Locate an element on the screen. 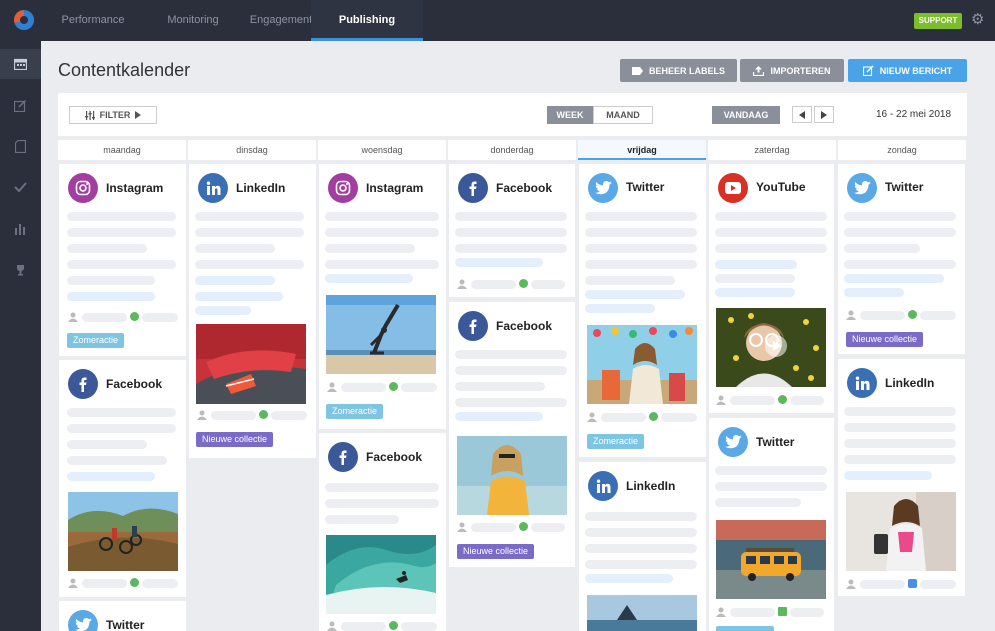  caret-left-icon is located at coordinates (802, 114).